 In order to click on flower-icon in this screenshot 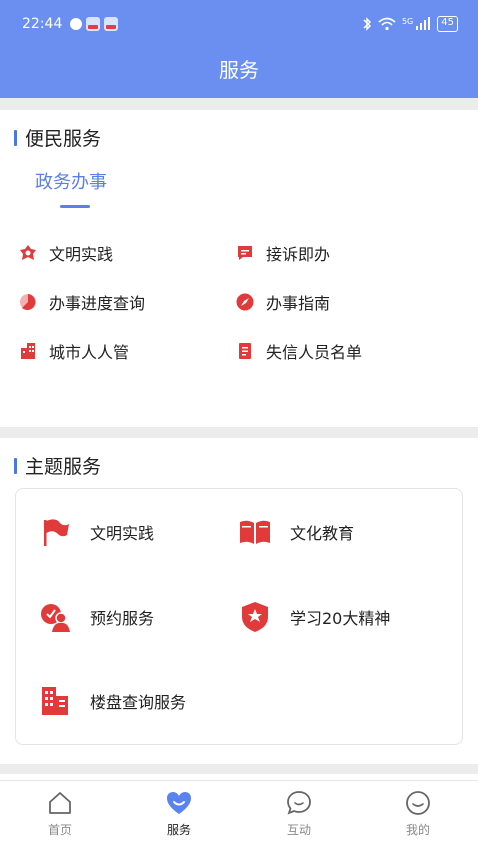, I will do `click(28, 253)`.